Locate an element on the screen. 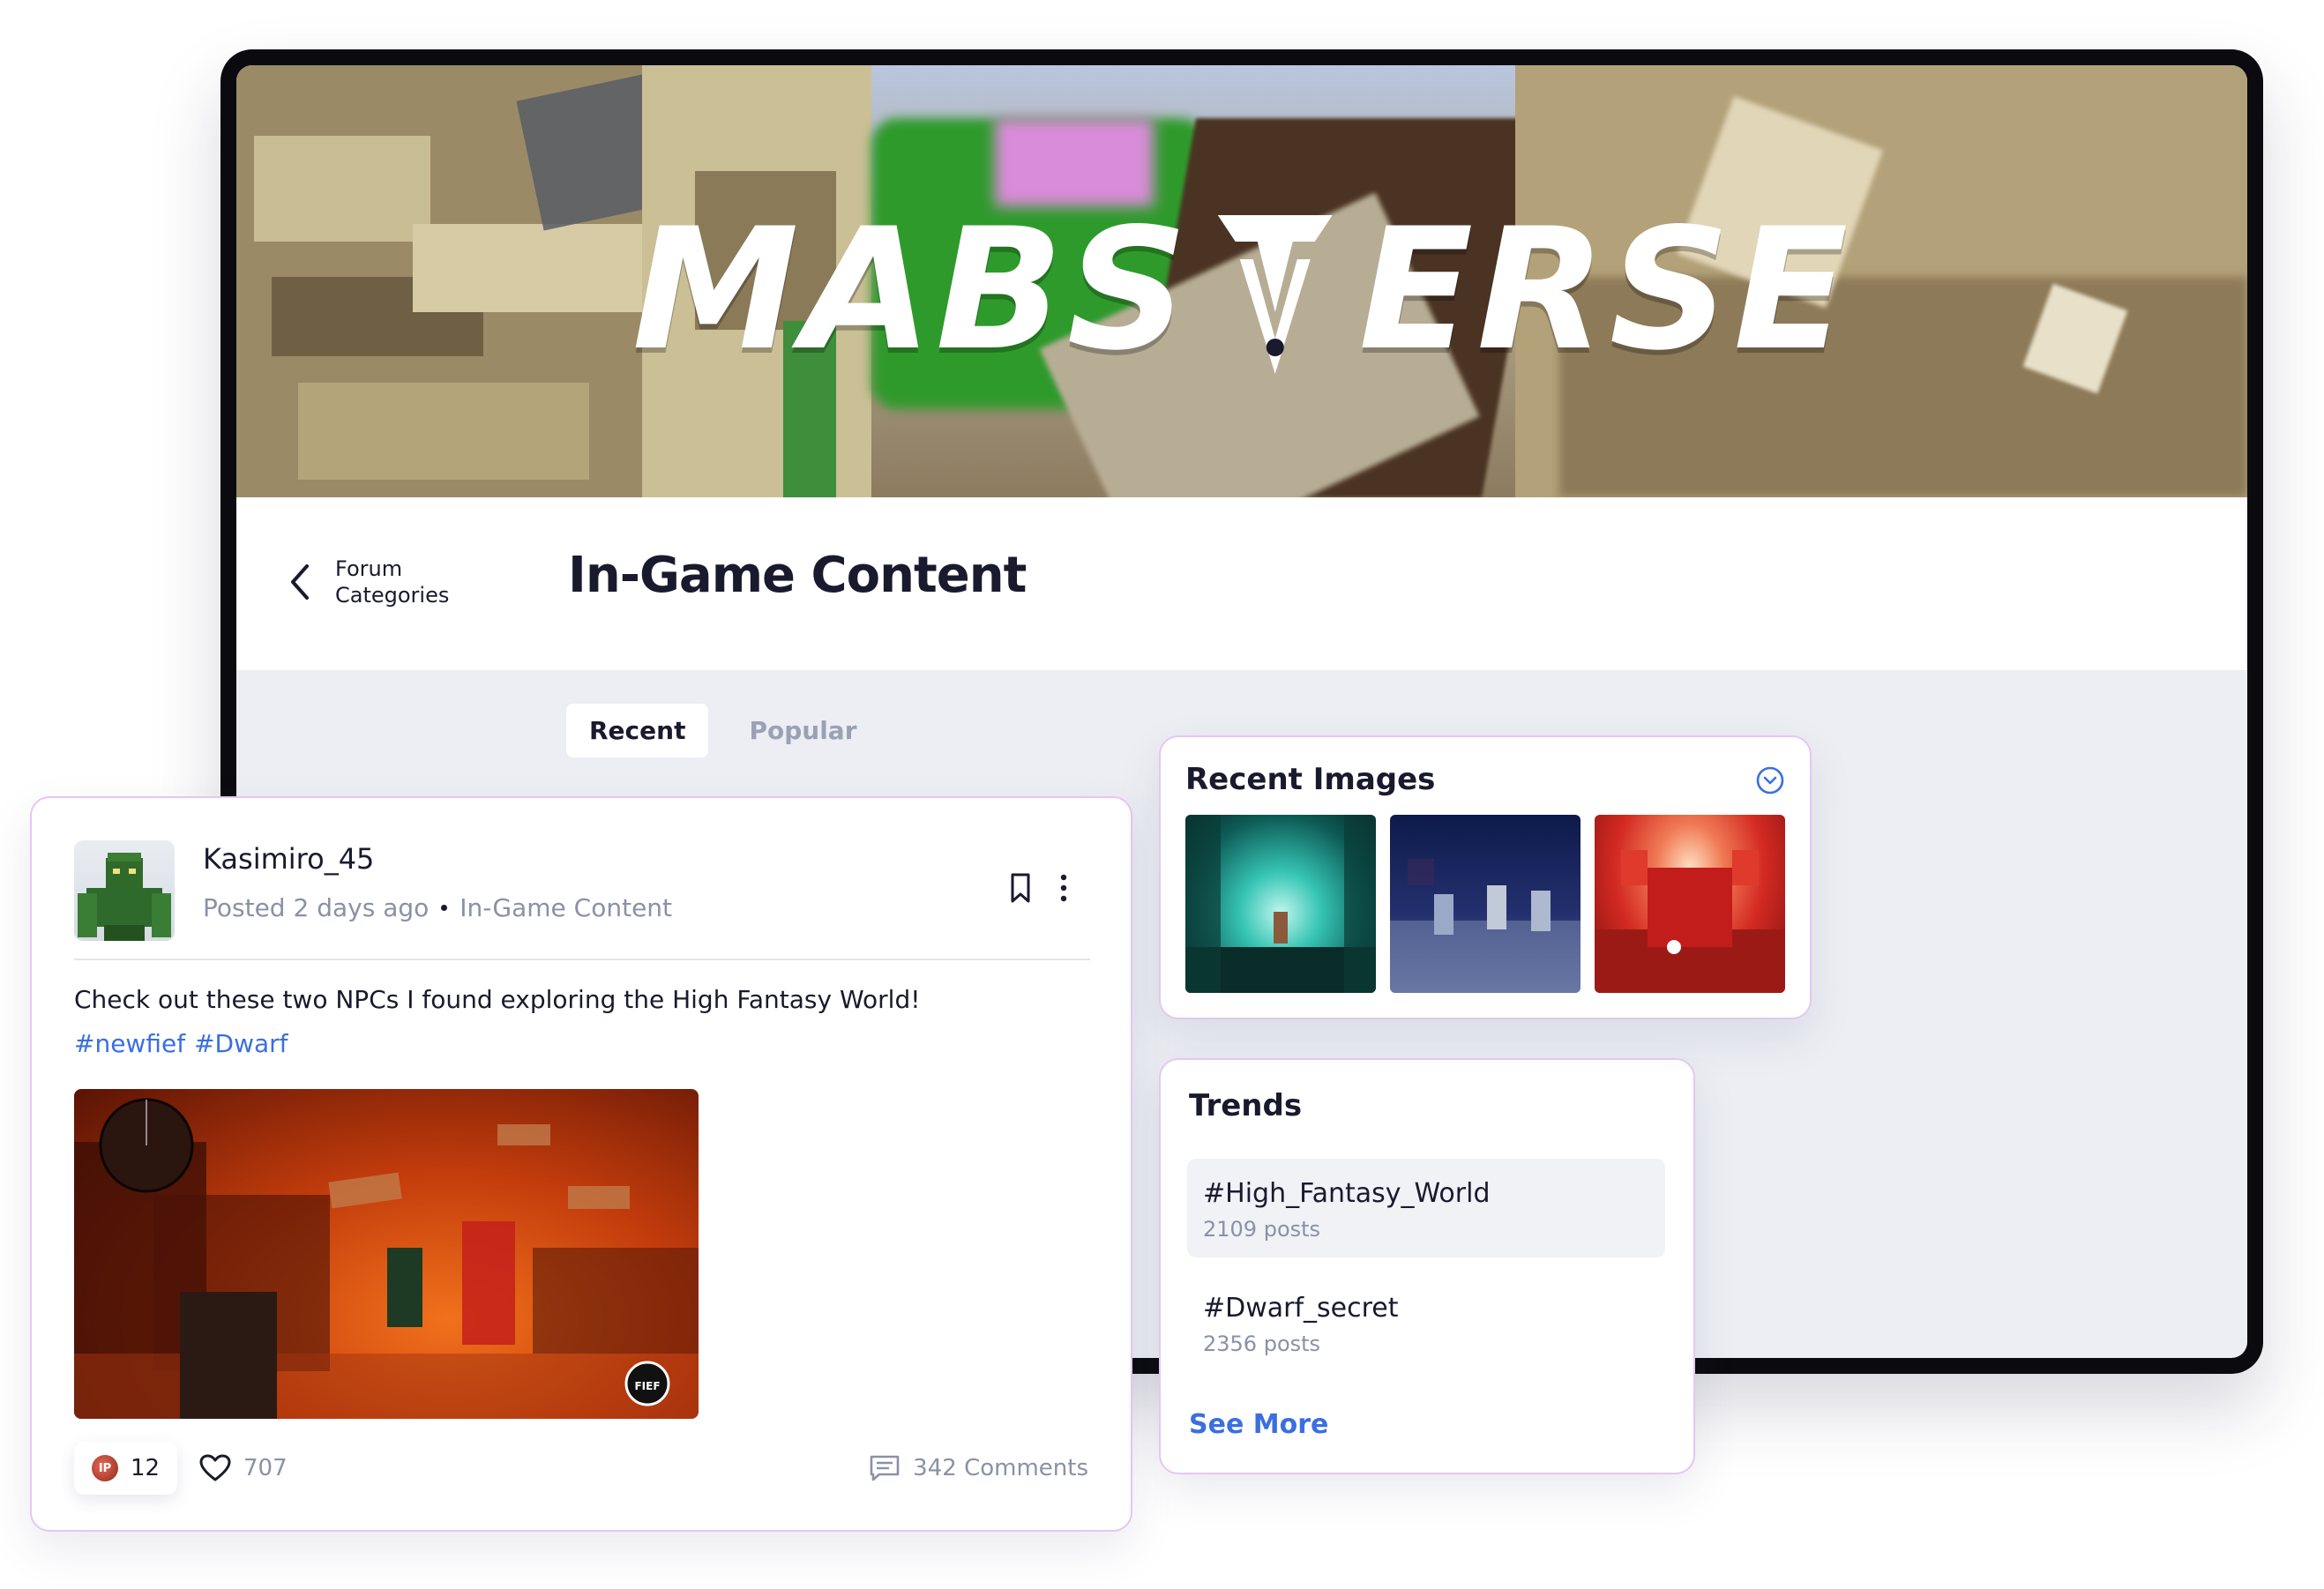 The height and width of the screenshot is (1589, 2324). red-beast-scene-illustration is located at coordinates (1690, 921).